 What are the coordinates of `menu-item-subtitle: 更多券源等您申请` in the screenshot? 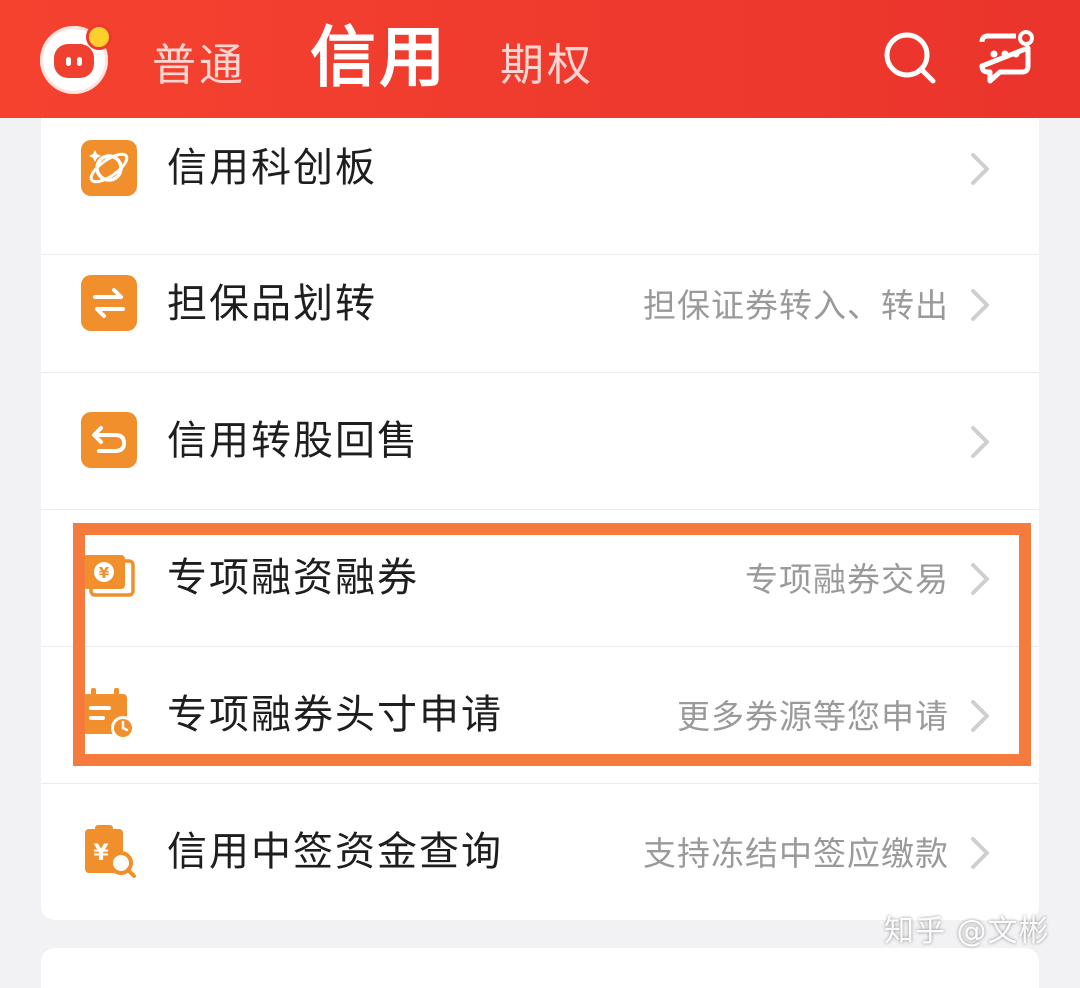 It's located at (813, 716).